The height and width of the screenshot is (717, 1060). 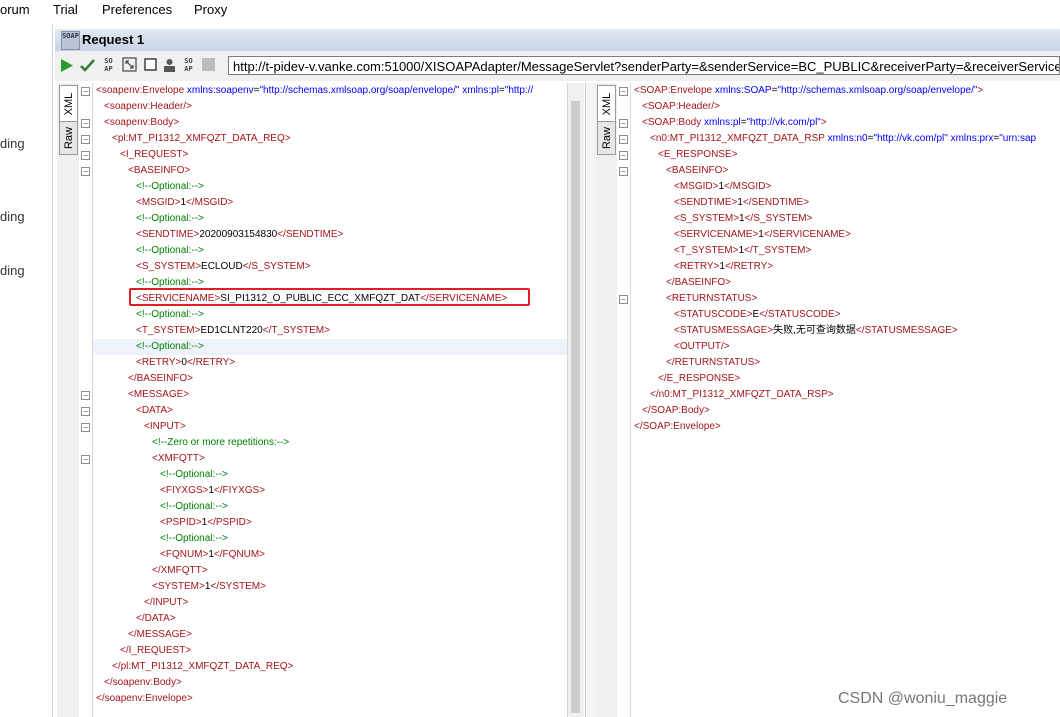 I want to click on menu-preferences: Preferences, so click(x=137, y=9).